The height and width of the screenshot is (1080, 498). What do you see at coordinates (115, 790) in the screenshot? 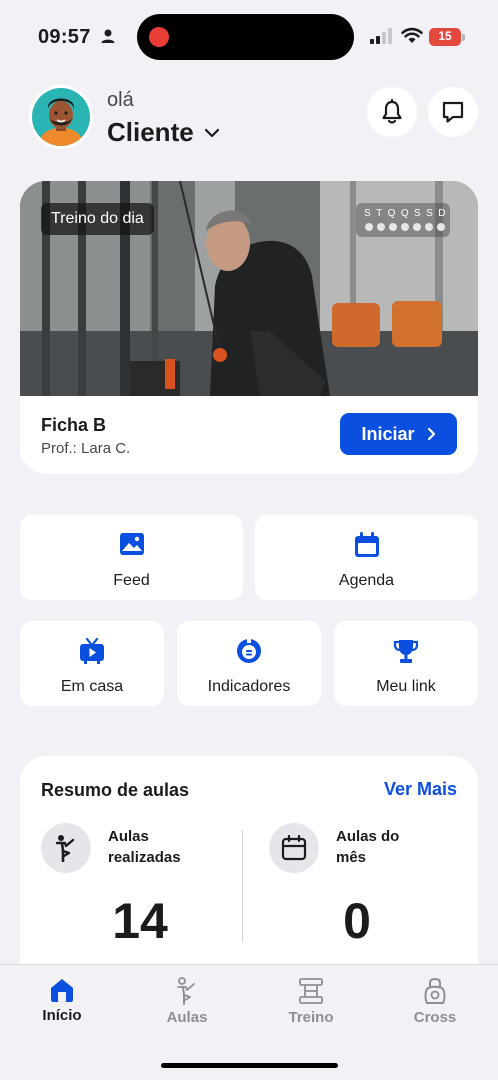
I see `summary-title: Resumo de aulas` at bounding box center [115, 790].